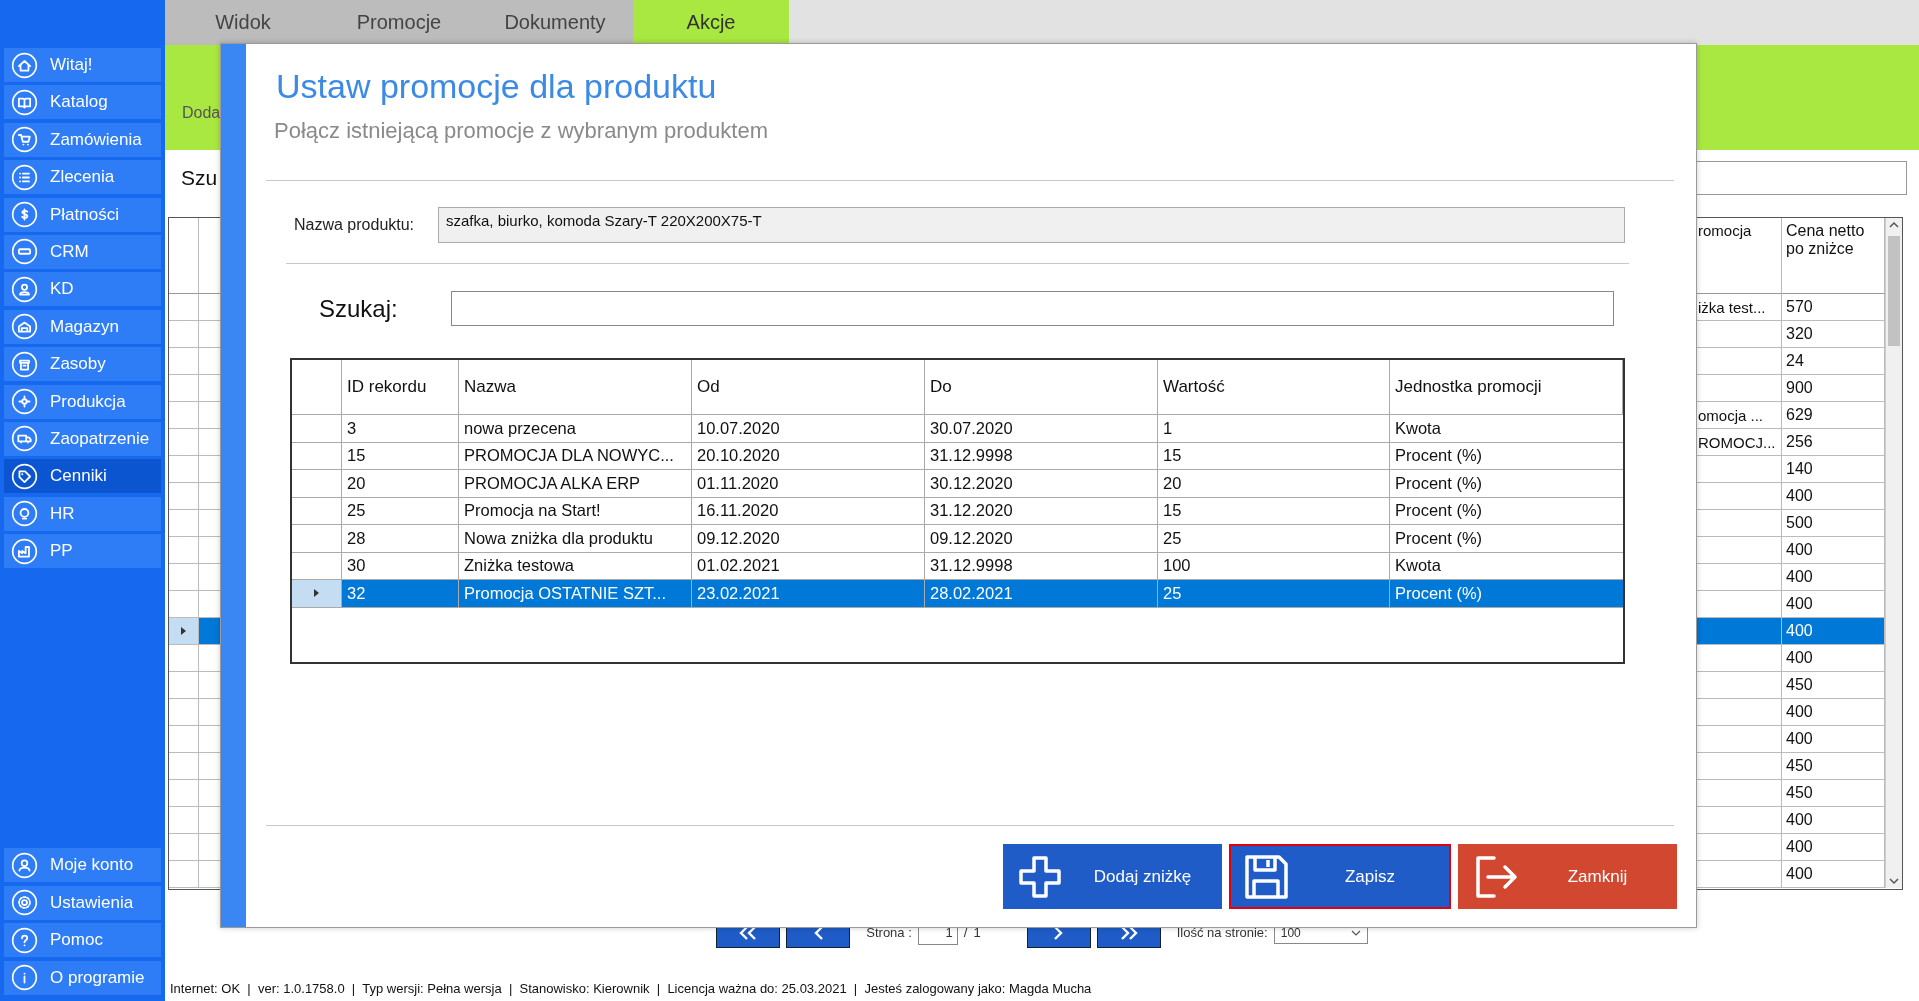 This screenshot has width=1919, height=1001. Describe the element at coordinates (738, 483) in the screenshot. I see `table-cell: 01.11.2020` at that location.